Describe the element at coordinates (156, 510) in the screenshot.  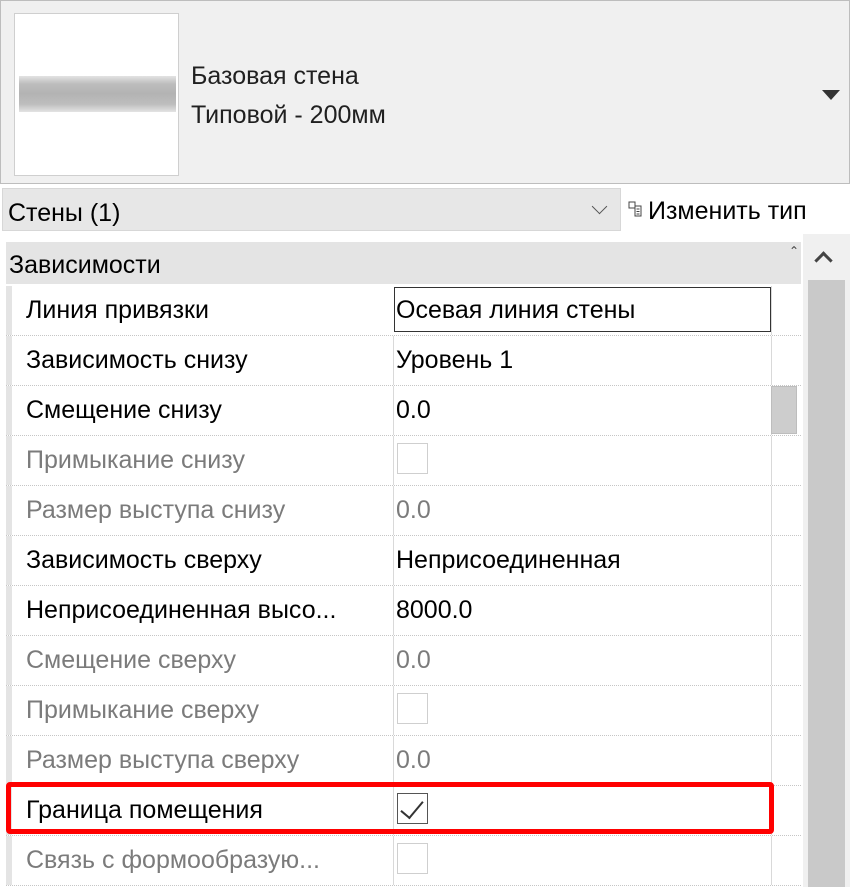
I see `property-label: Размер выступа снизу` at that location.